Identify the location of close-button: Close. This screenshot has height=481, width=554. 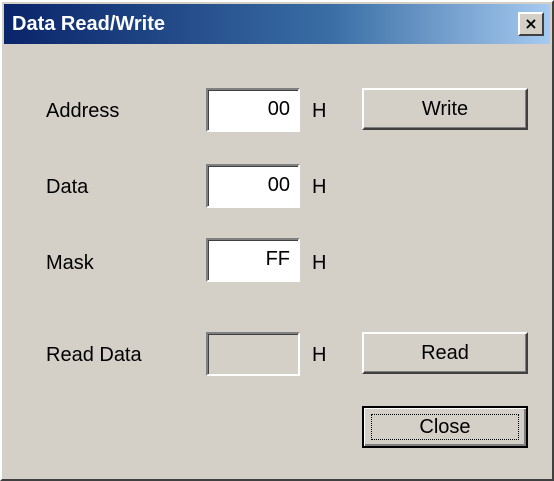
(445, 427).